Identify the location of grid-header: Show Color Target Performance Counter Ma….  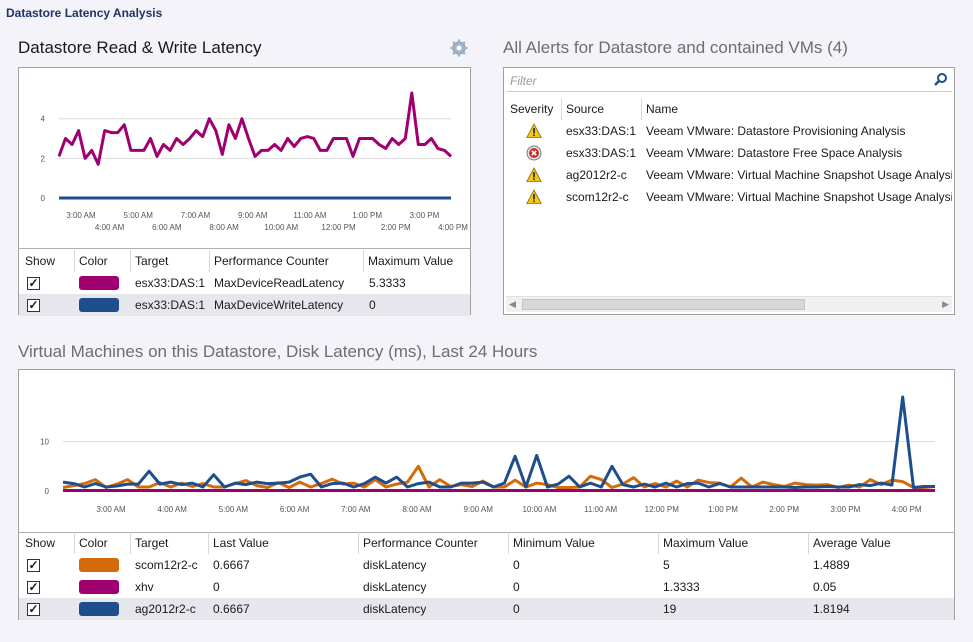
(244, 261).